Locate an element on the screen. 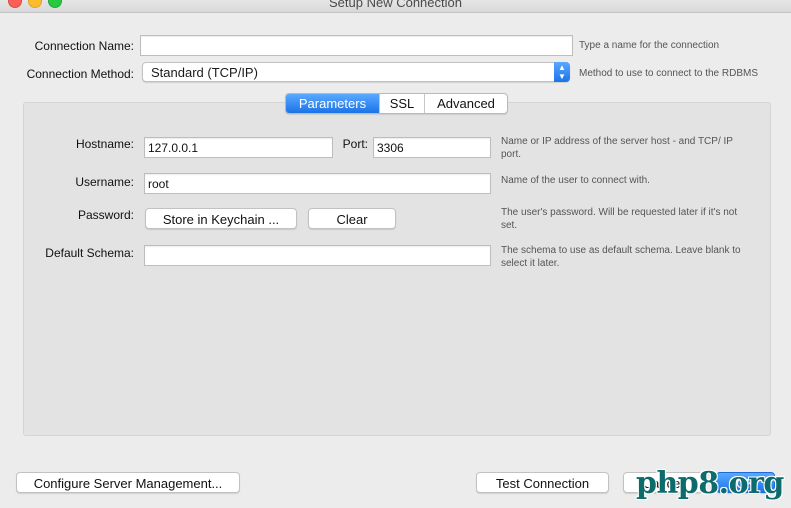  connection-method-value: Standard (TCP/IP) is located at coordinates (204, 72).